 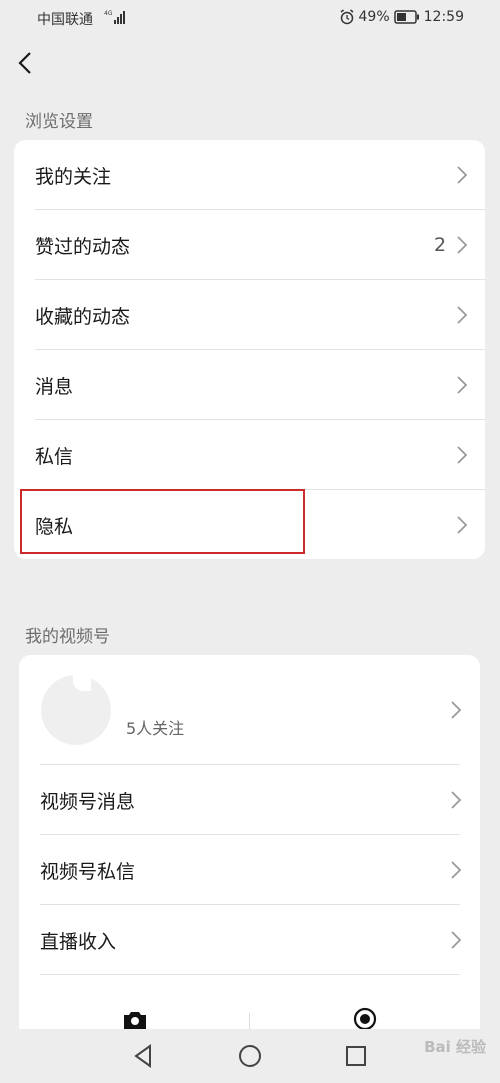 I want to click on row-live-income: 直播收入, so click(x=249, y=940).